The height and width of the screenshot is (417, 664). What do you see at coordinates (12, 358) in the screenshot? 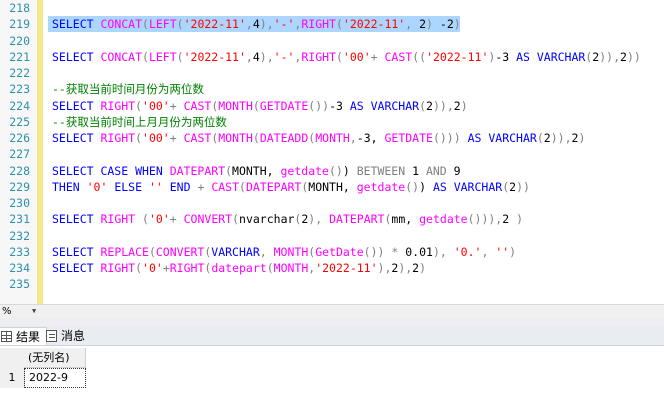
I see `grid-corner` at bounding box center [12, 358].